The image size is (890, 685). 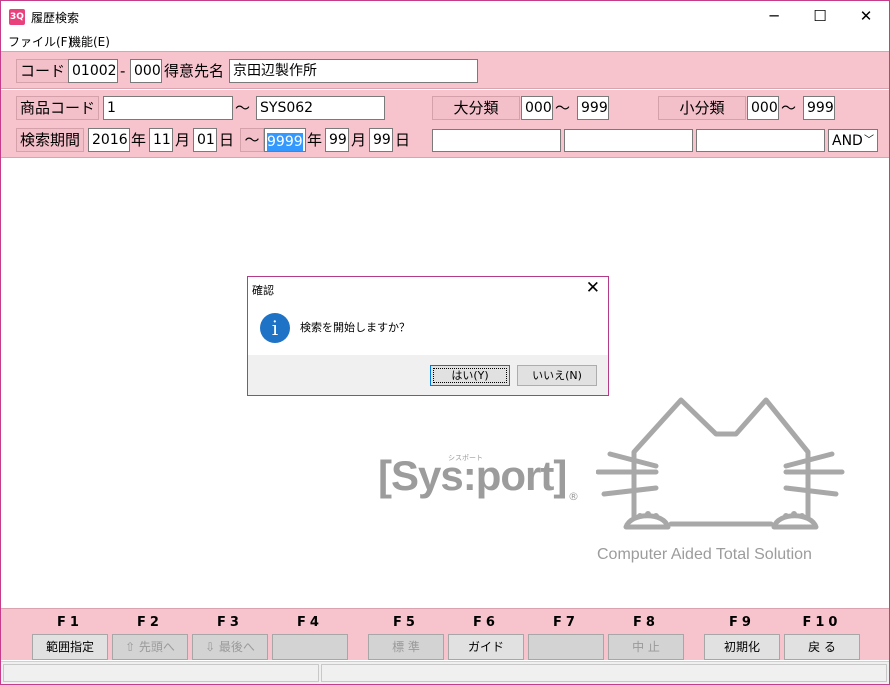 What do you see at coordinates (139, 140) in the screenshot?
I see `year-unit-1: 年` at bounding box center [139, 140].